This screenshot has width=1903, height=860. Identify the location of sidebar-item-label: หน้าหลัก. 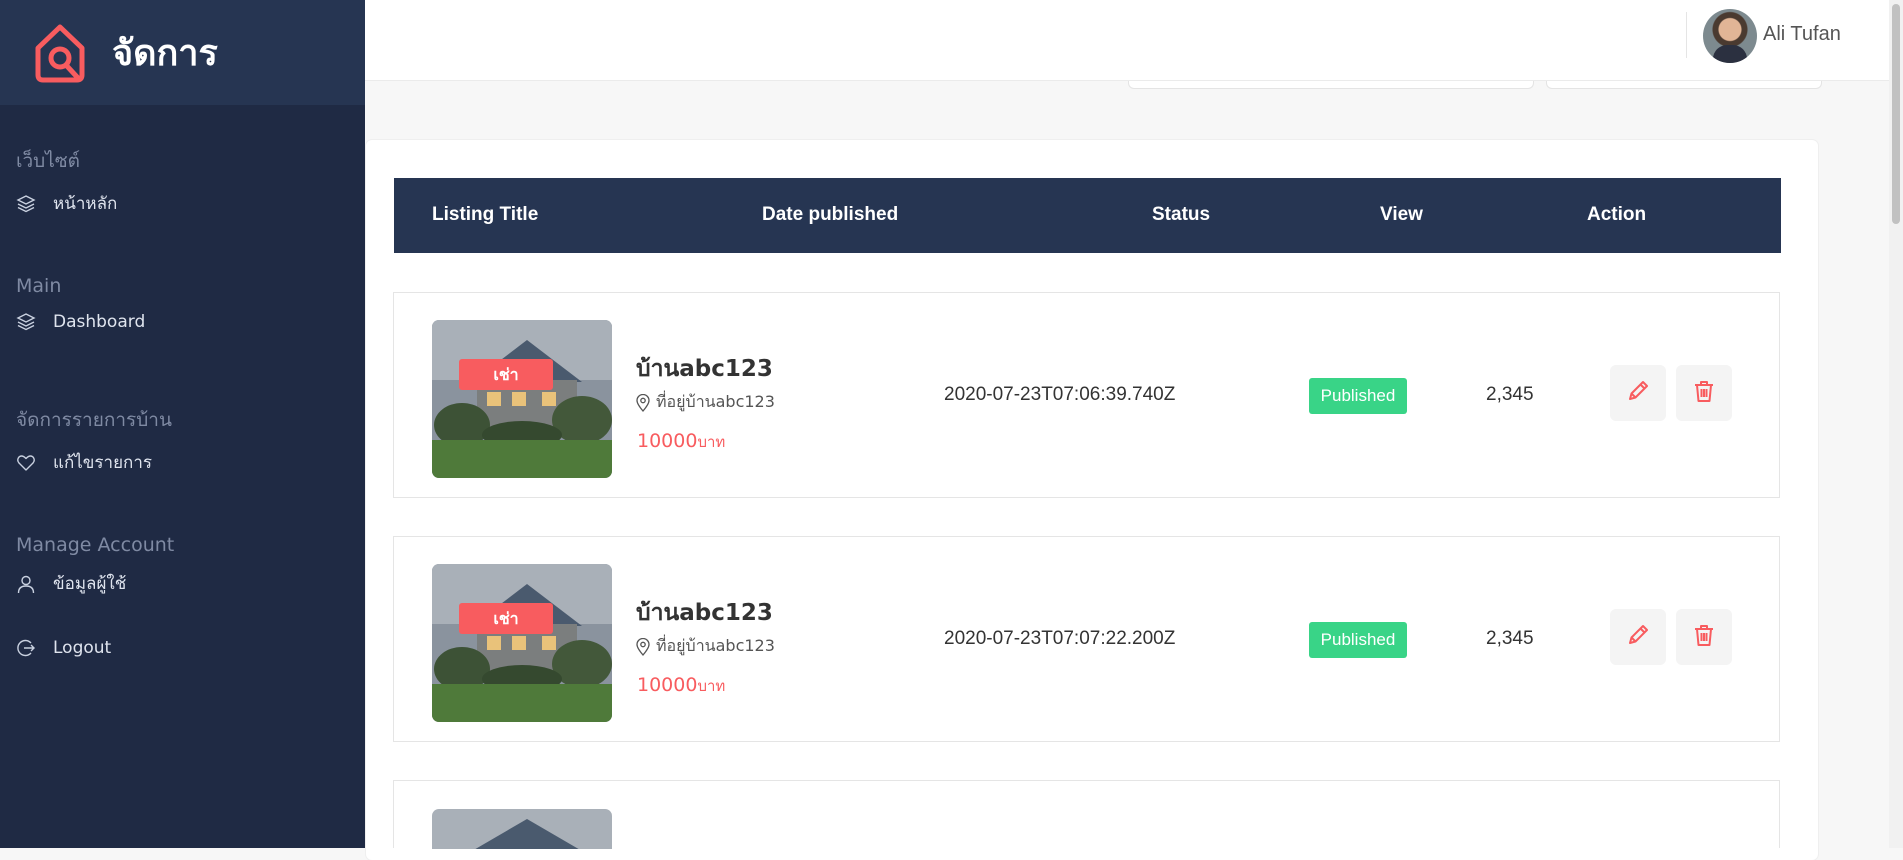
(85, 204).